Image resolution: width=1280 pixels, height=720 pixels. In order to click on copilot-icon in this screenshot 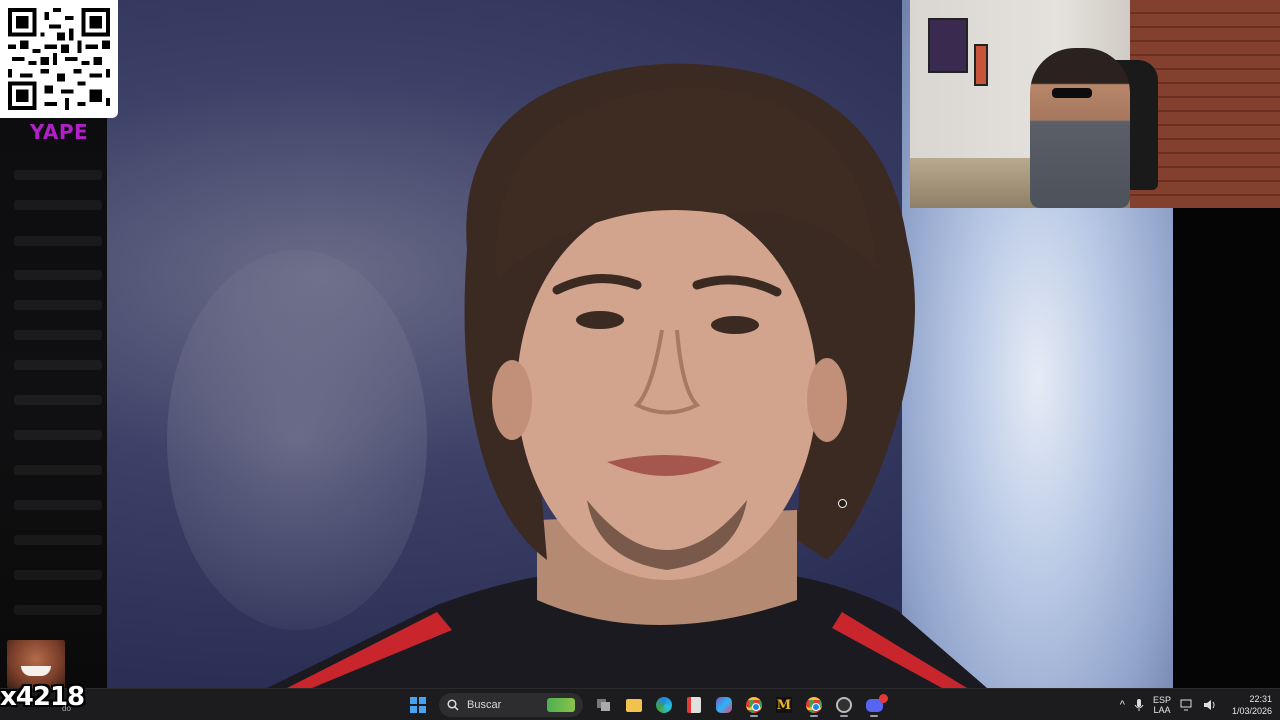, I will do `click(724, 705)`.